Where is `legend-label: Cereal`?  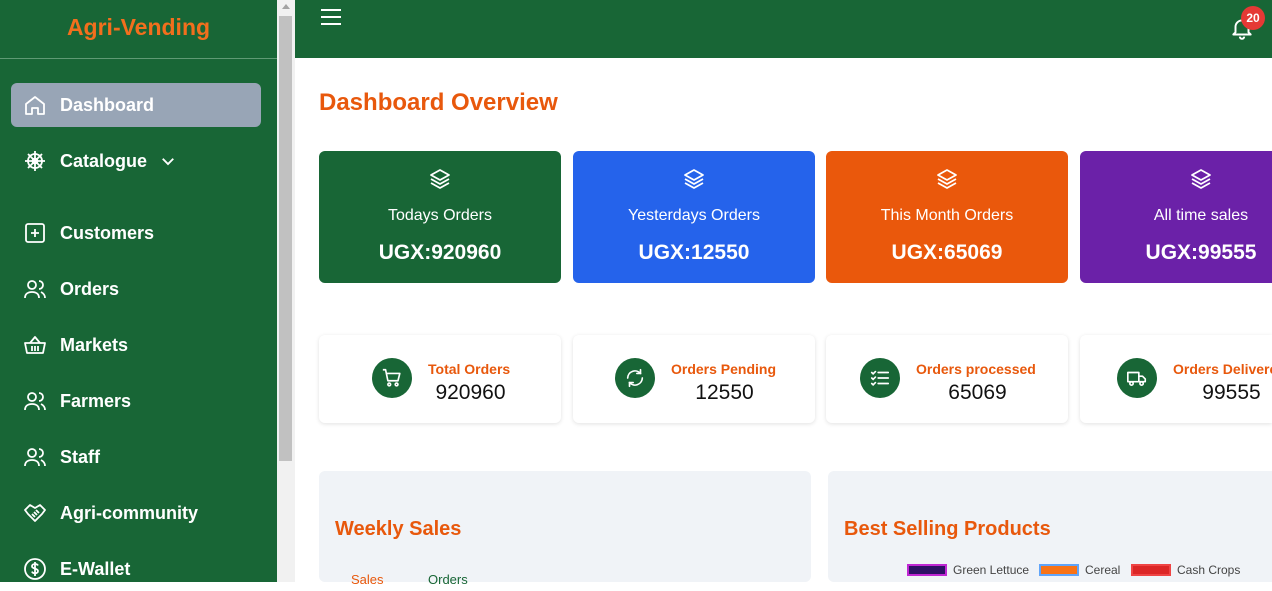 legend-label: Cereal is located at coordinates (1103, 570).